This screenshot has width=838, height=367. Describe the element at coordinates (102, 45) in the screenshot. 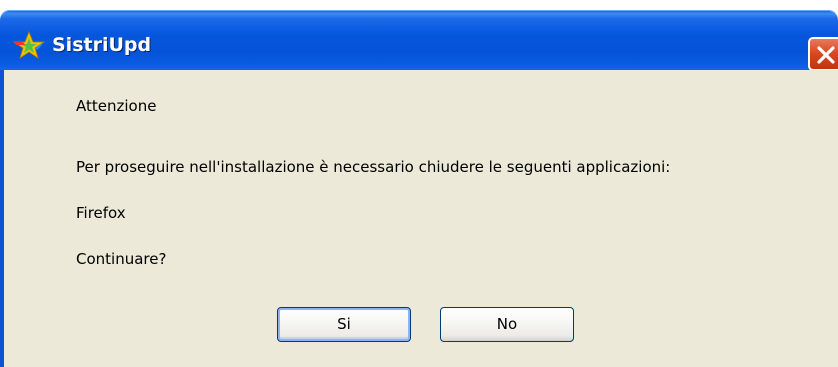

I see `window-title: SistriUpd` at that location.